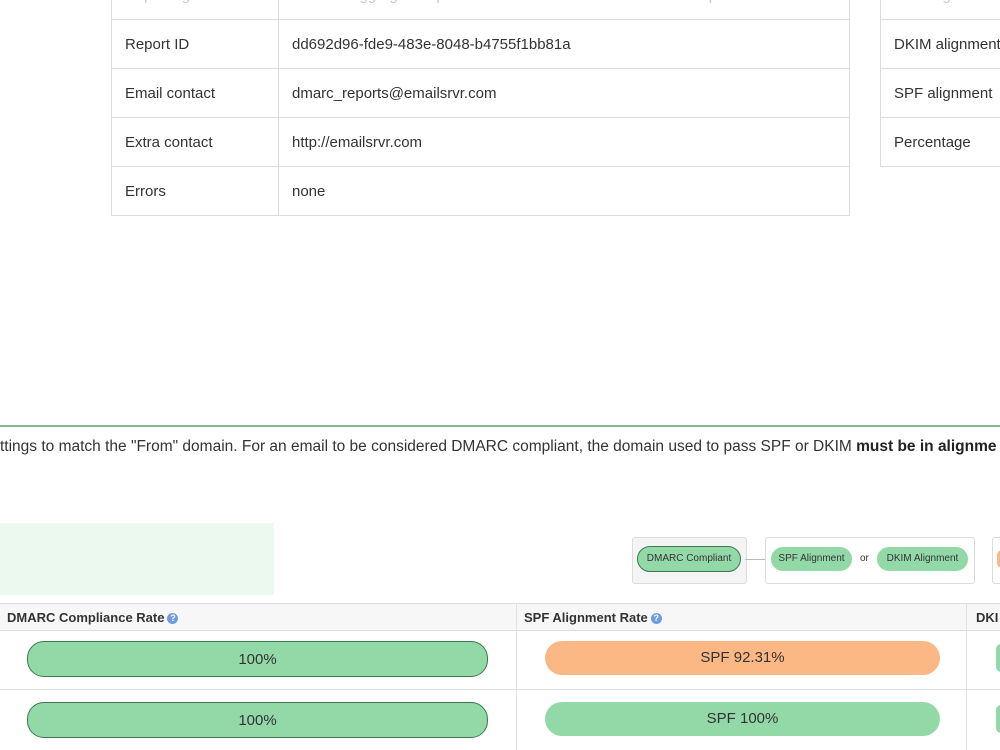 The height and width of the screenshot is (750, 1000). What do you see at coordinates (93, 617) in the screenshot?
I see `dmarc-compliance-header: DMARC Compliance Rate?` at bounding box center [93, 617].